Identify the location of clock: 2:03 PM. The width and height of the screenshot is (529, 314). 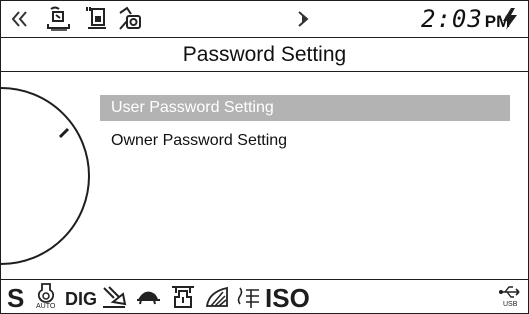
(465, 19).